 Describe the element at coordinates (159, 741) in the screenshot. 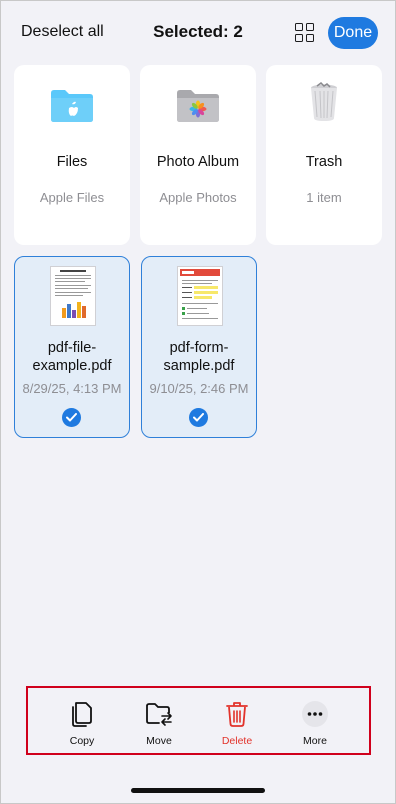

I see `move-label: Move` at that location.